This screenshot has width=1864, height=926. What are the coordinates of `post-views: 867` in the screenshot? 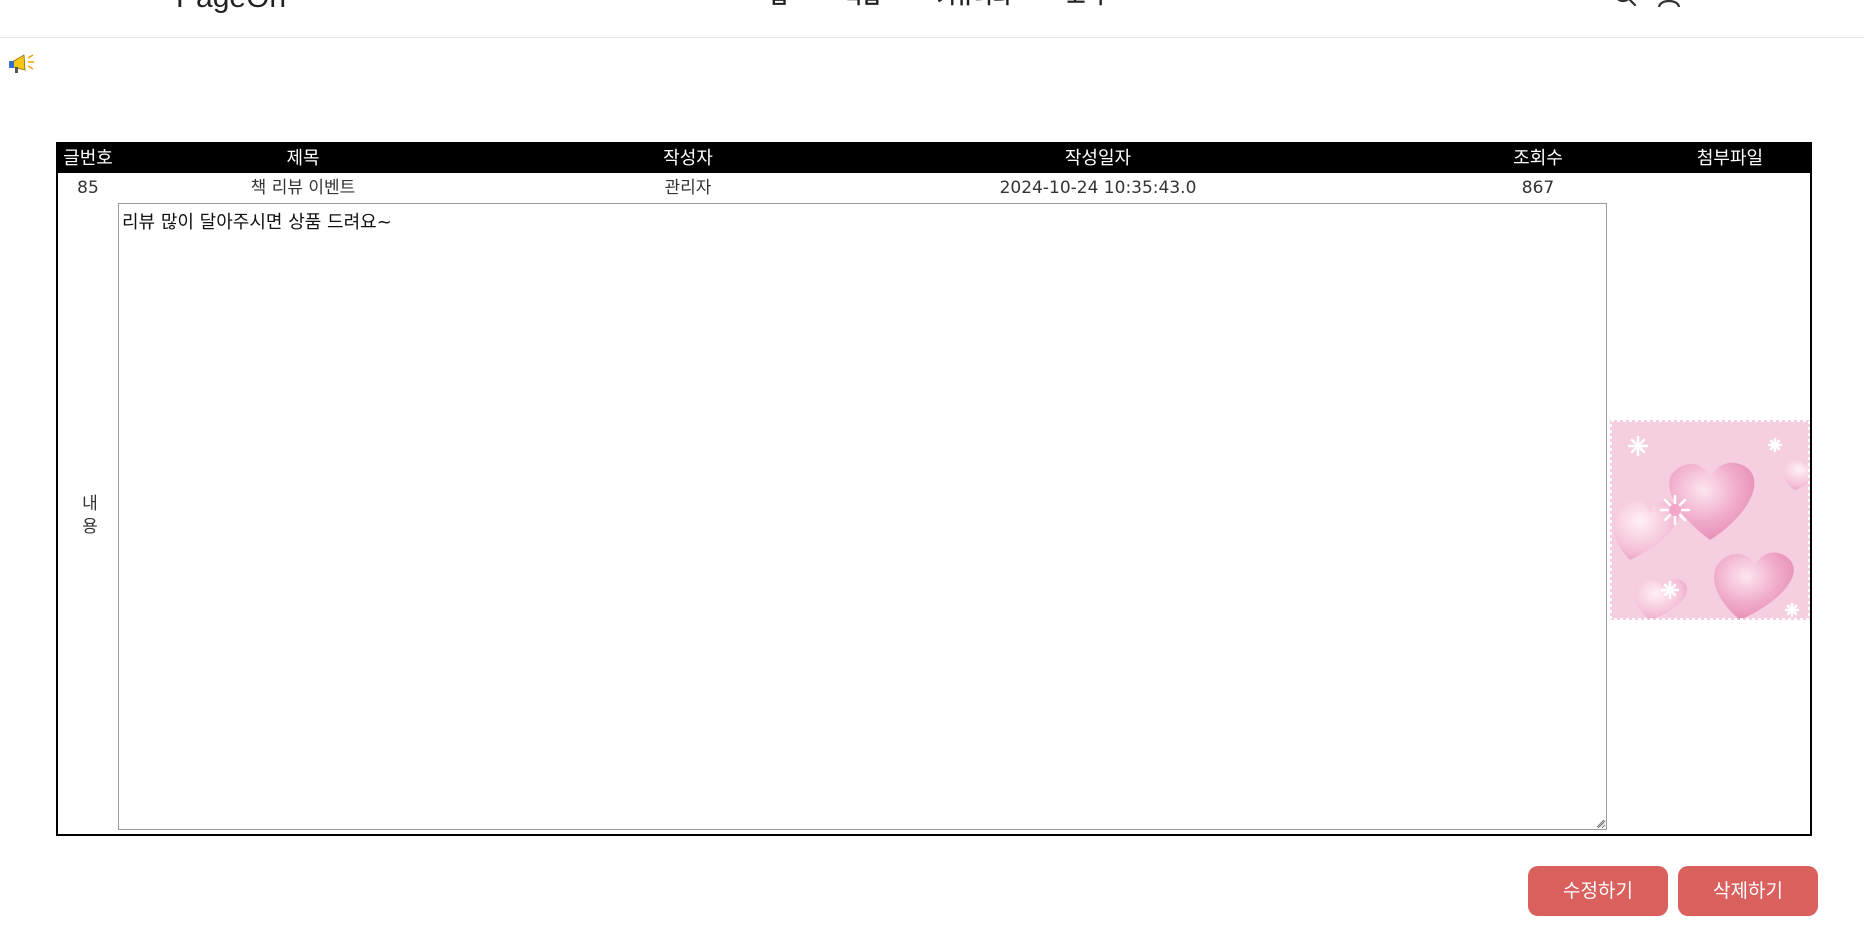 It's located at (1538, 188).